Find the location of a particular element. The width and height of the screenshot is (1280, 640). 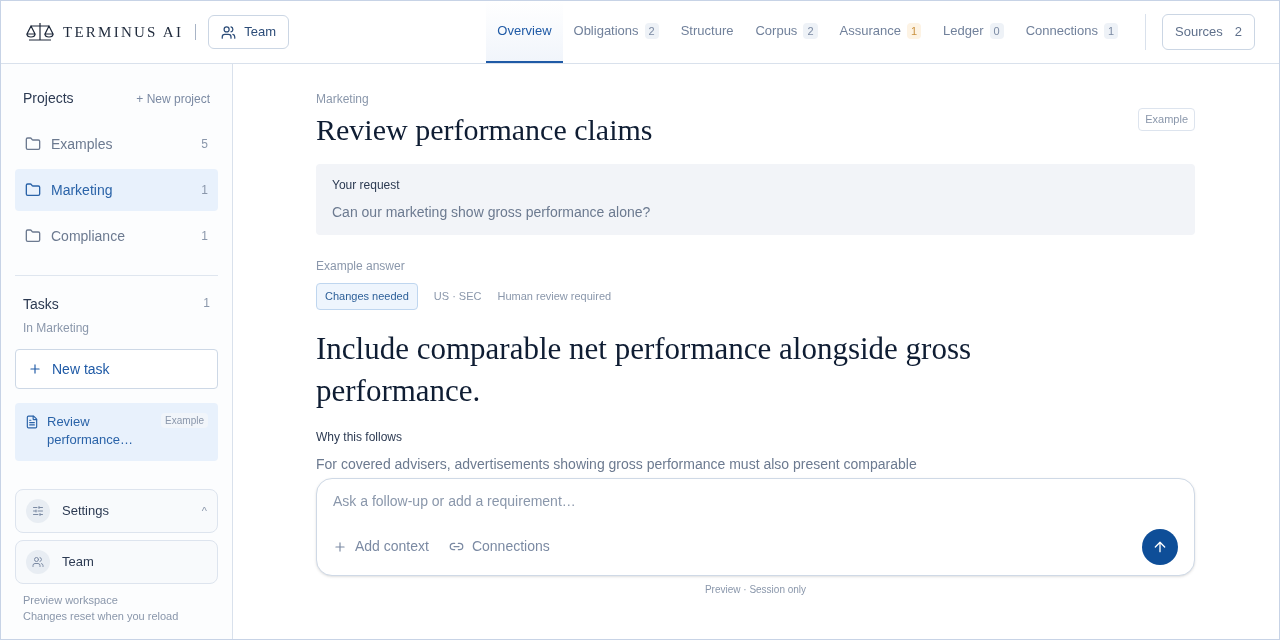

project-count: 5 is located at coordinates (204, 144).